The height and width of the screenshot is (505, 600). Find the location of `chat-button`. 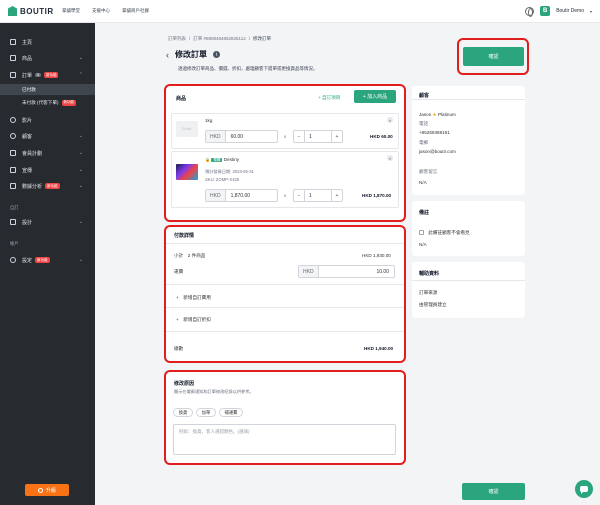

chat-button is located at coordinates (584, 489).